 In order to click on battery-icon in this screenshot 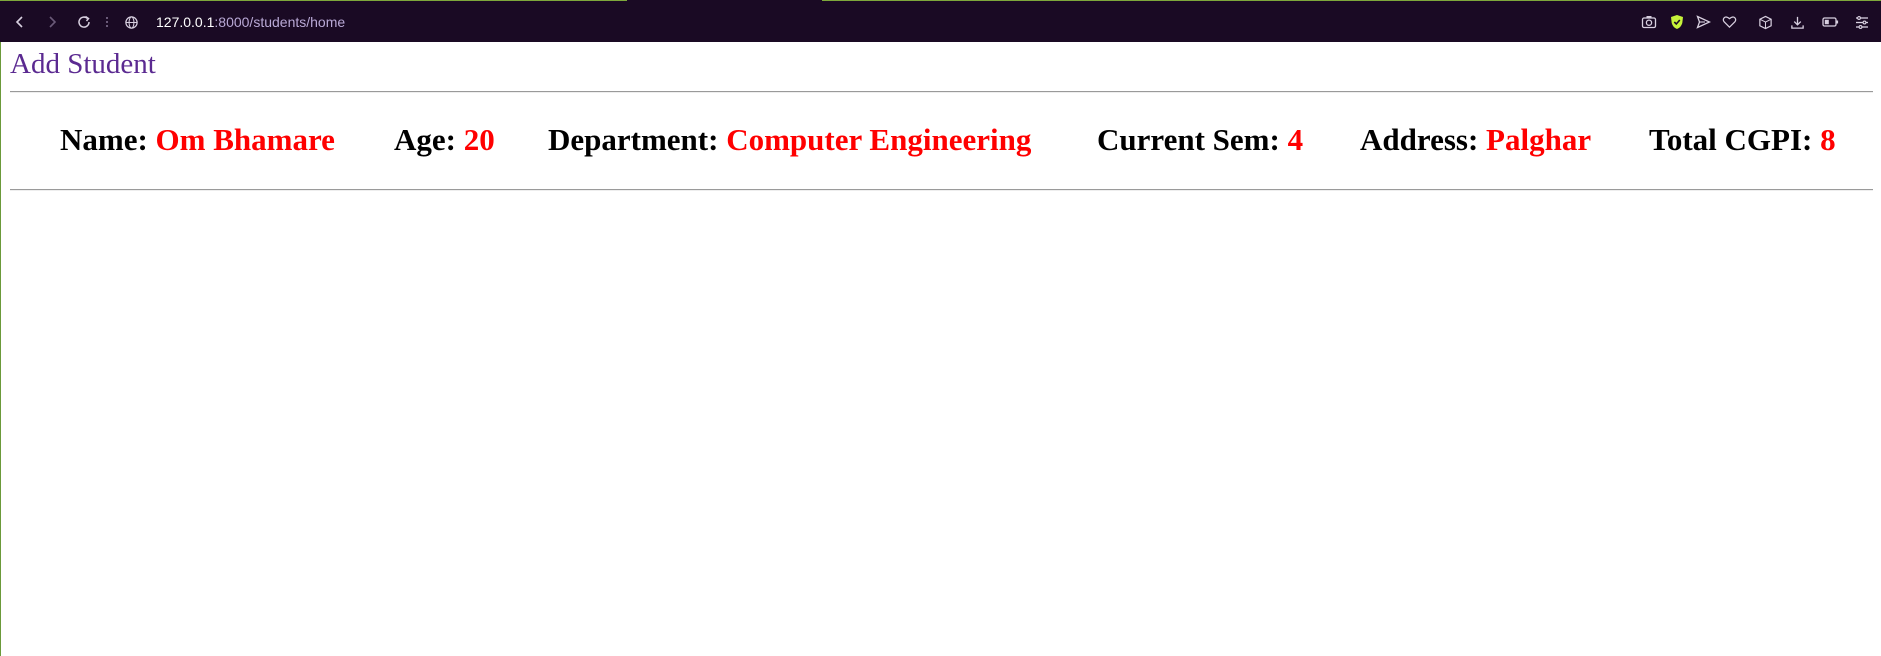, I will do `click(1830, 22)`.